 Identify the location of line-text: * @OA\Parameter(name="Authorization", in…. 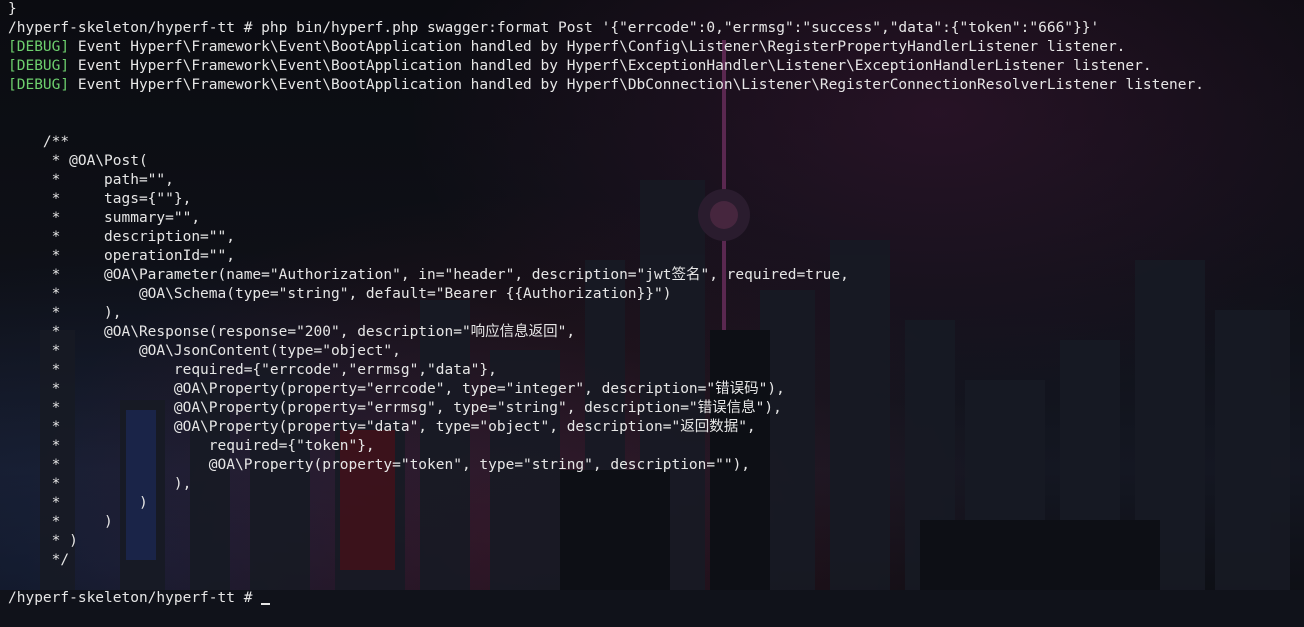
(428, 275).